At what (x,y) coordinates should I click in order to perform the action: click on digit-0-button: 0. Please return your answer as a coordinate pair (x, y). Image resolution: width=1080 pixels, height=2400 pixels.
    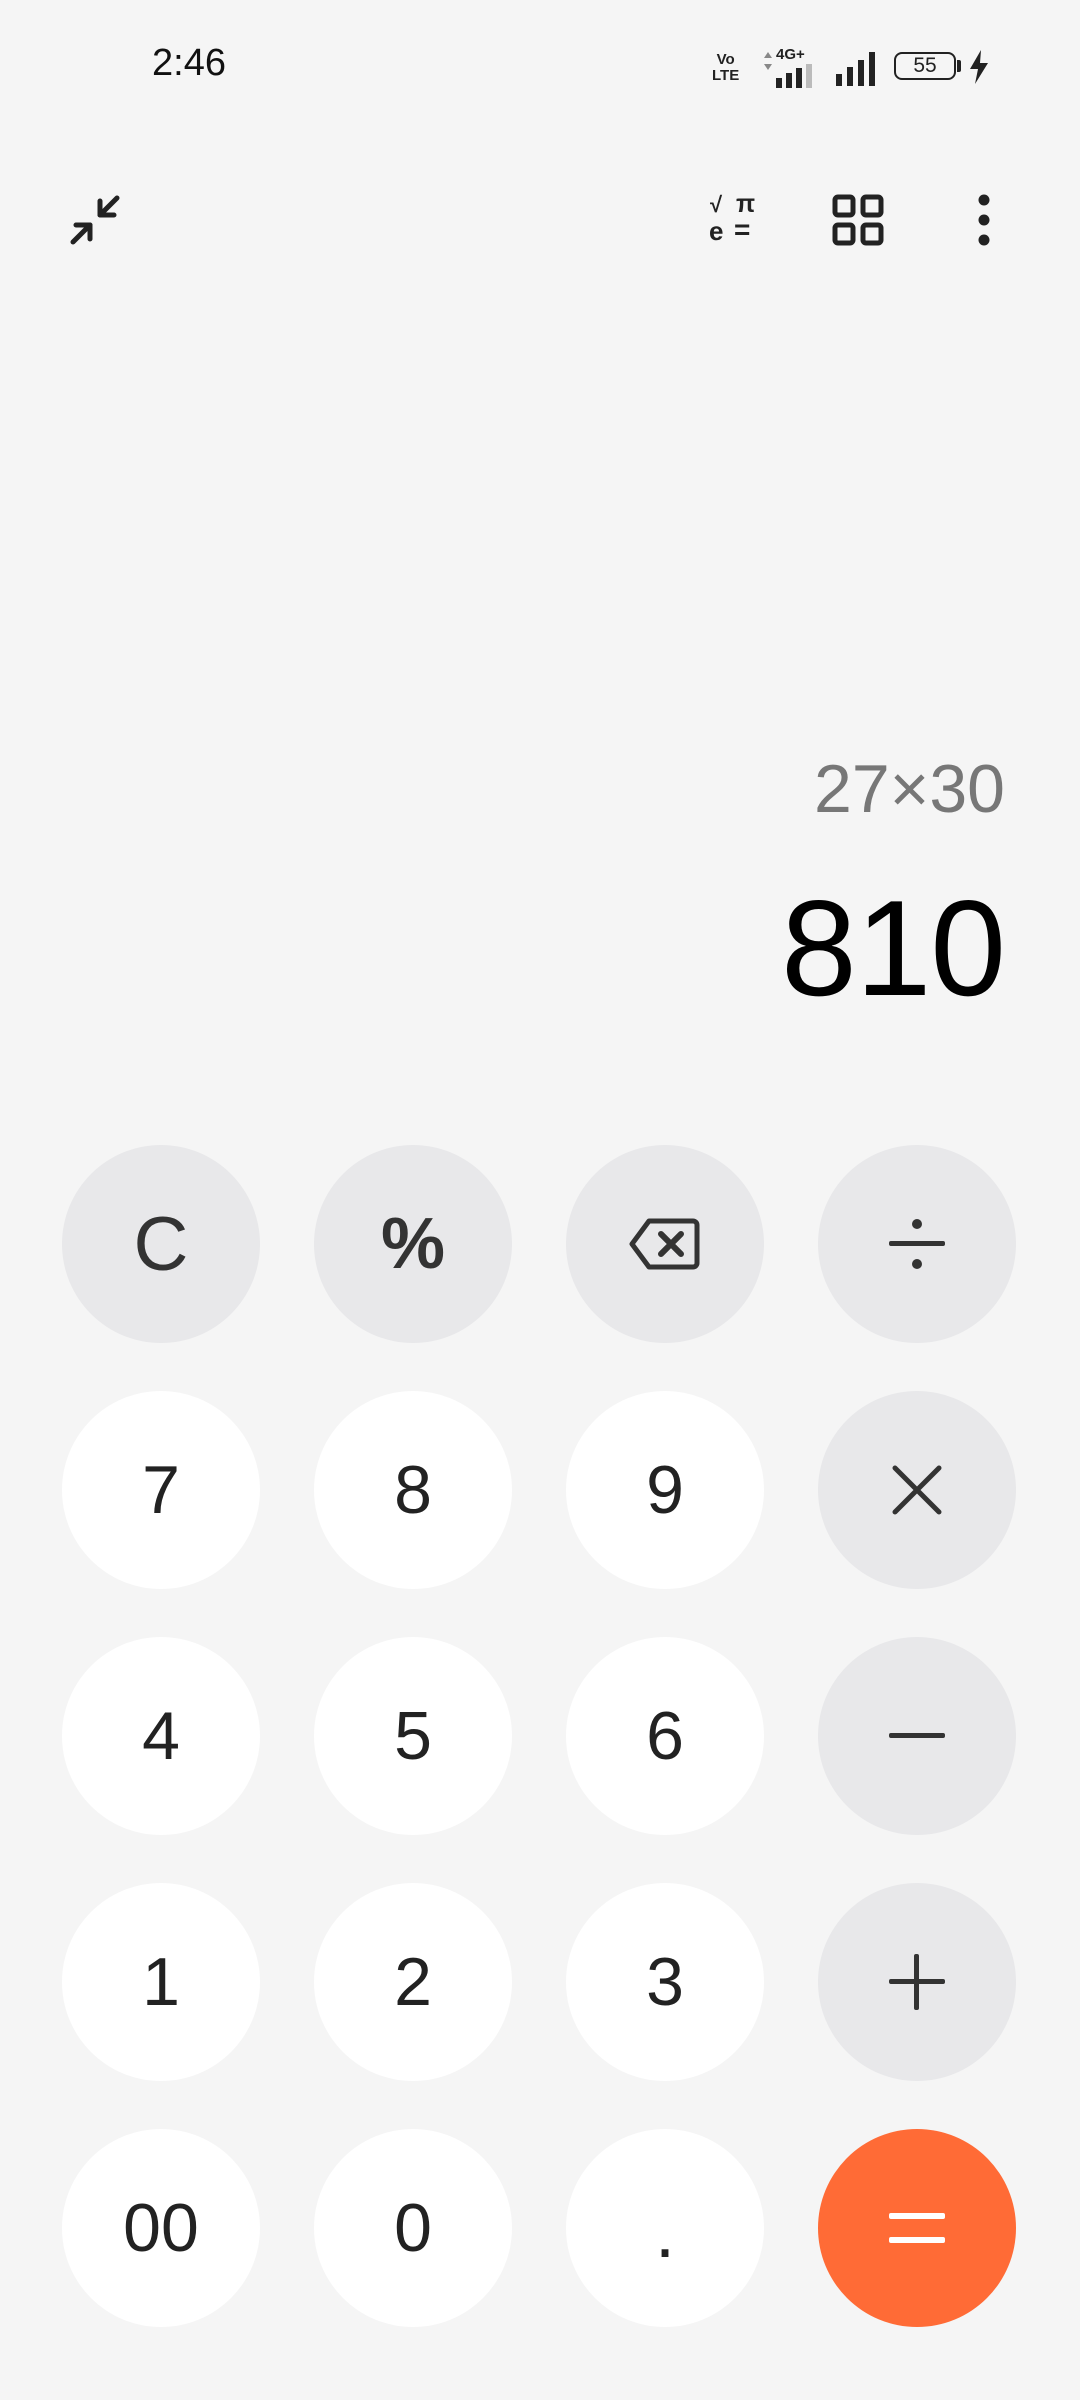
    Looking at the image, I should click on (413, 2228).